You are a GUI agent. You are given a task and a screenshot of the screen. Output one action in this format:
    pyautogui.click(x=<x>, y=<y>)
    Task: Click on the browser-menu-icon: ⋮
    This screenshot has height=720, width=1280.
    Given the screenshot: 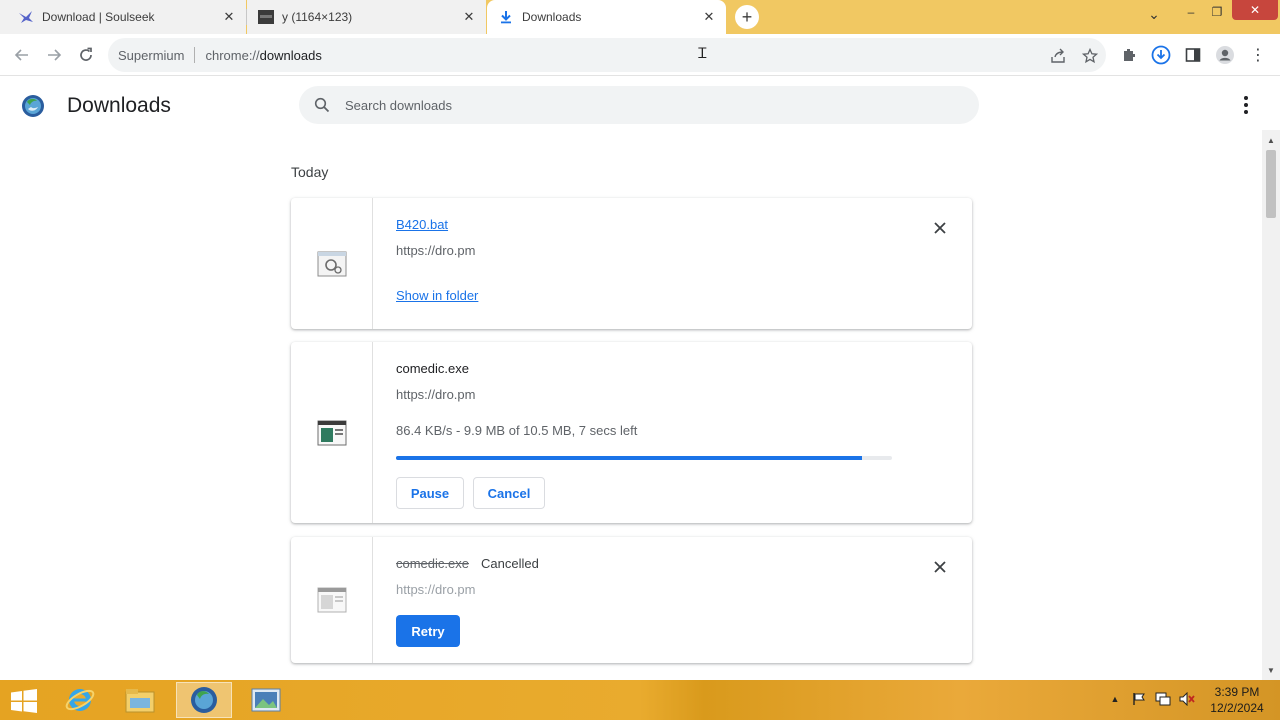 What is the action you would take?
    pyautogui.click(x=1258, y=55)
    